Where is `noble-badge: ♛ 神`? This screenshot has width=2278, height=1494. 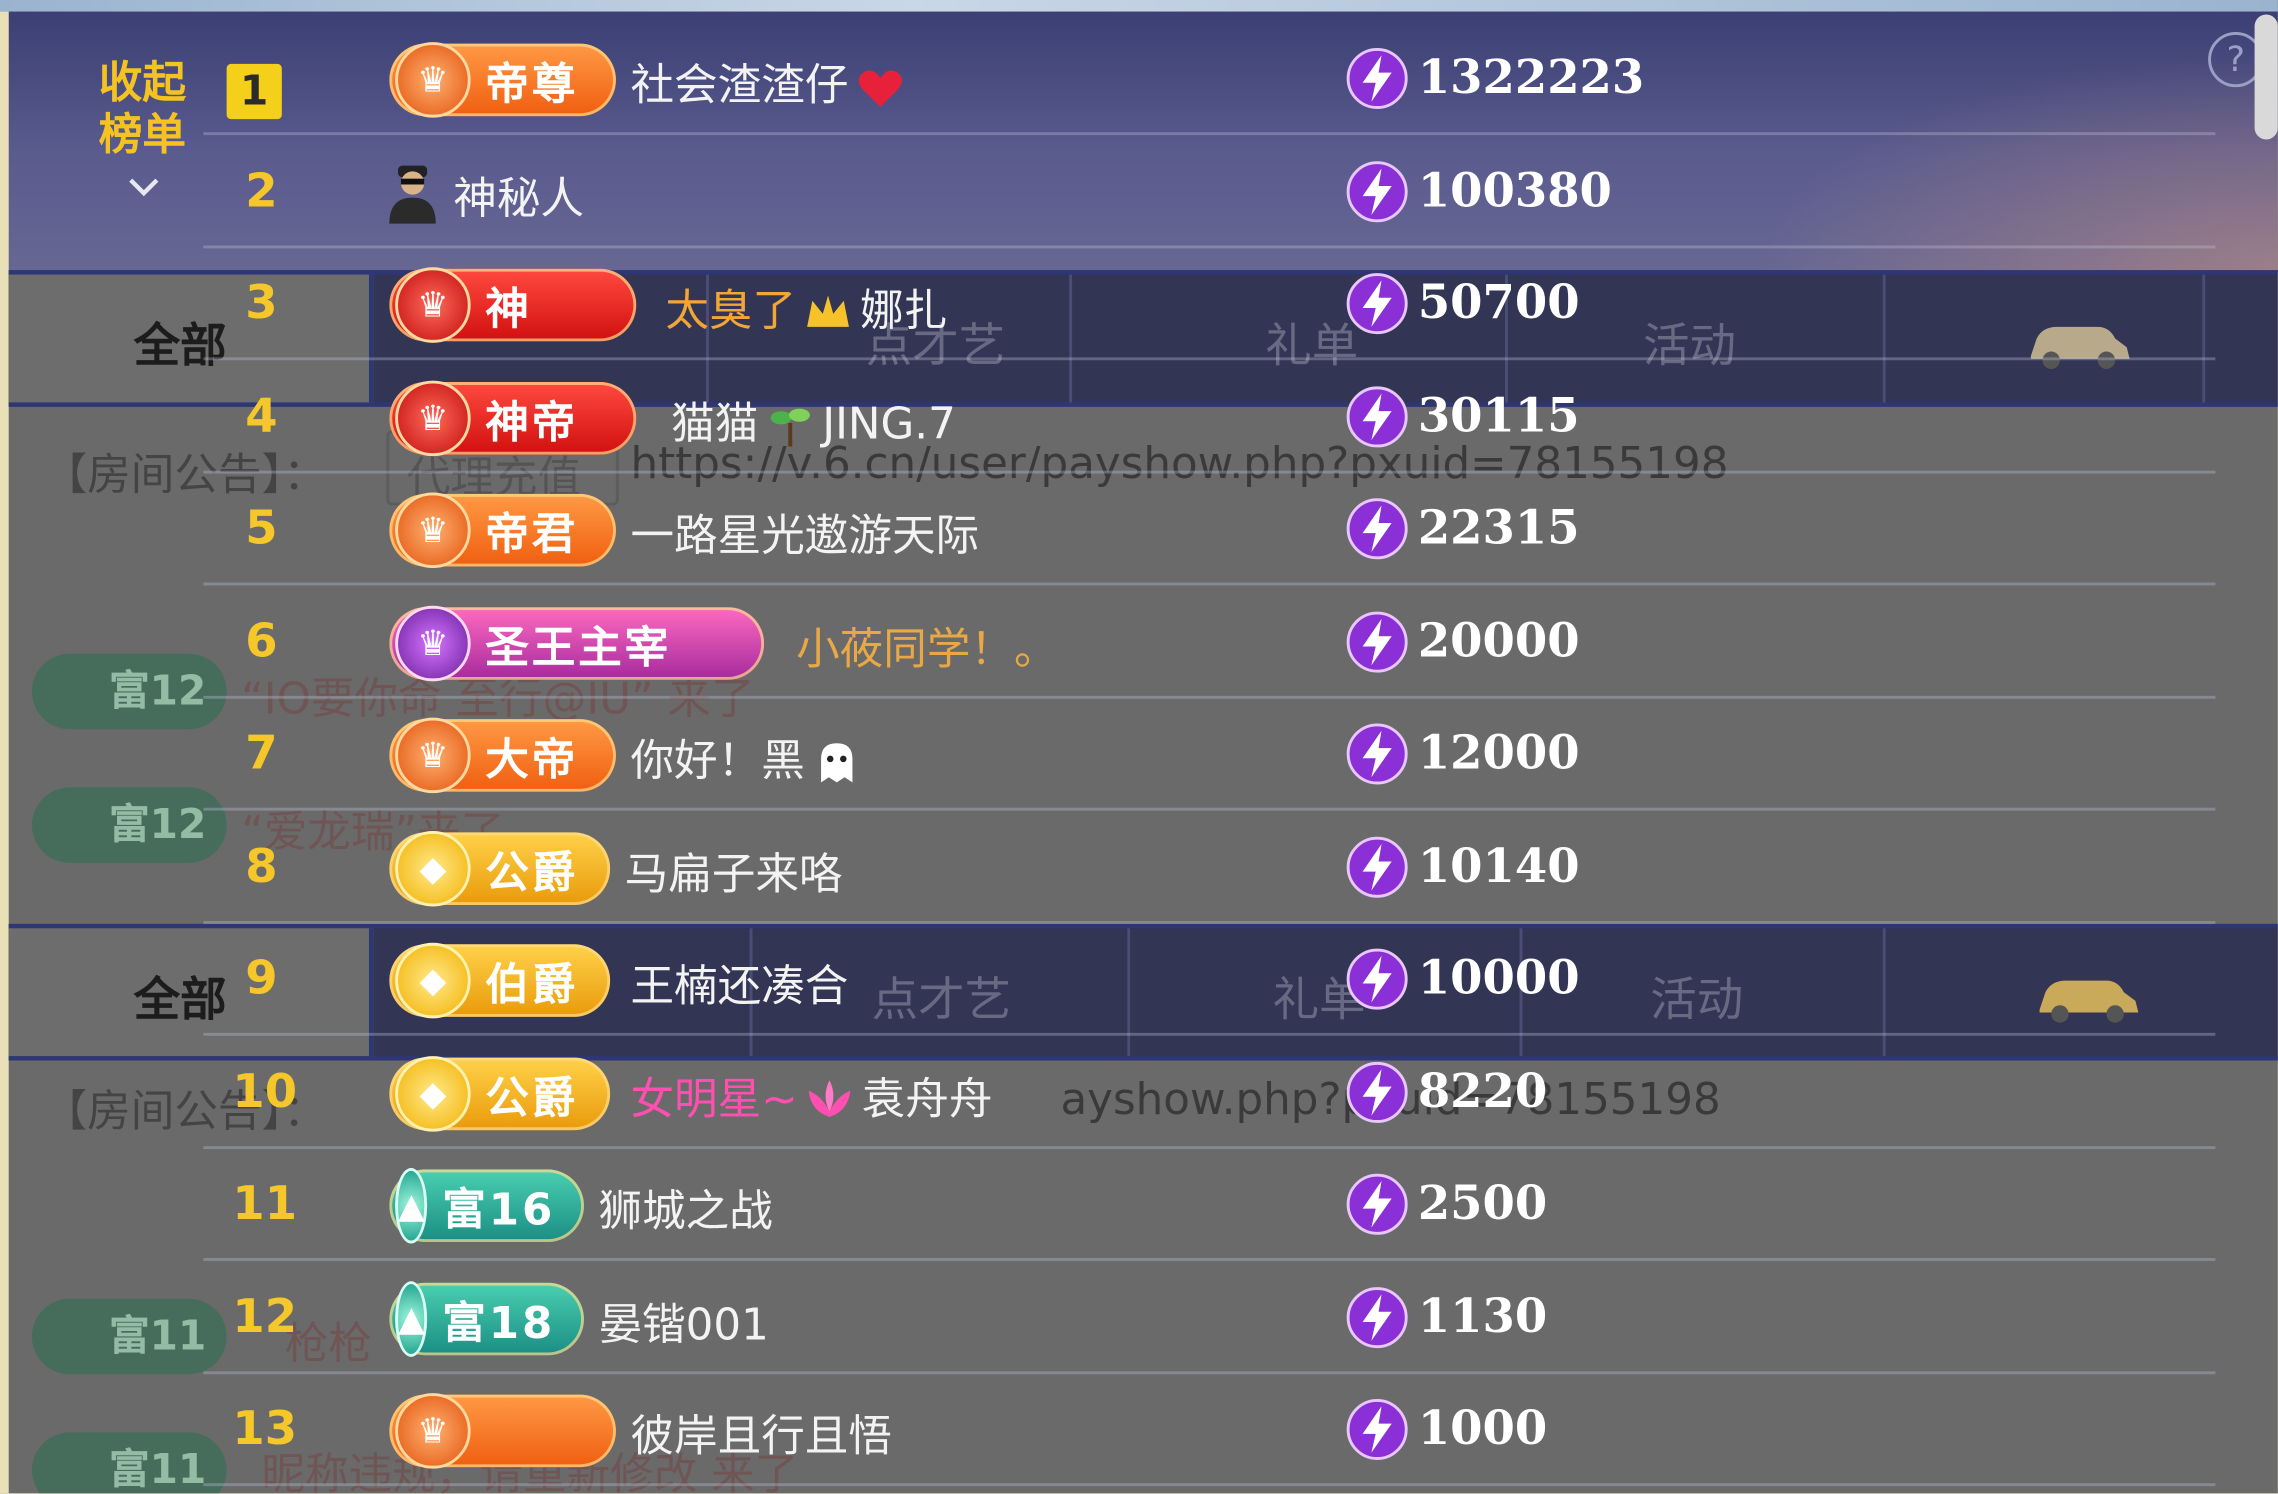
noble-badge: ♛ 神 is located at coordinates (513, 305).